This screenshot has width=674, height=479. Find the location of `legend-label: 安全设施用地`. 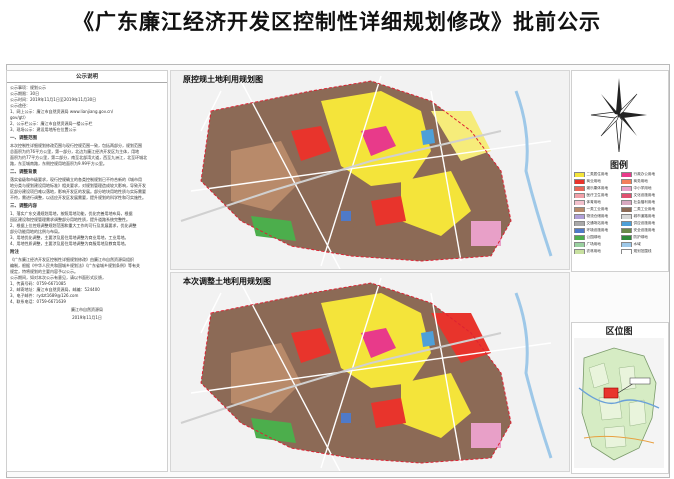

legend-label: 安全设施用地 is located at coordinates (644, 230).